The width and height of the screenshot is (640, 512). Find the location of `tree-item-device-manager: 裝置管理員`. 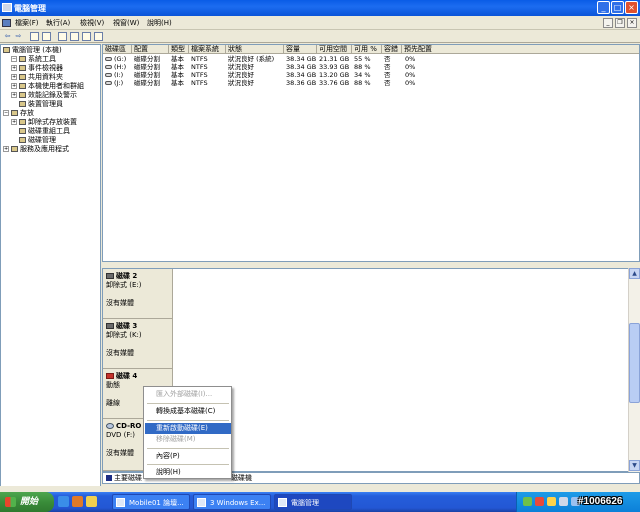

tree-item-device-manager: 裝置管理員 is located at coordinates (41, 104).